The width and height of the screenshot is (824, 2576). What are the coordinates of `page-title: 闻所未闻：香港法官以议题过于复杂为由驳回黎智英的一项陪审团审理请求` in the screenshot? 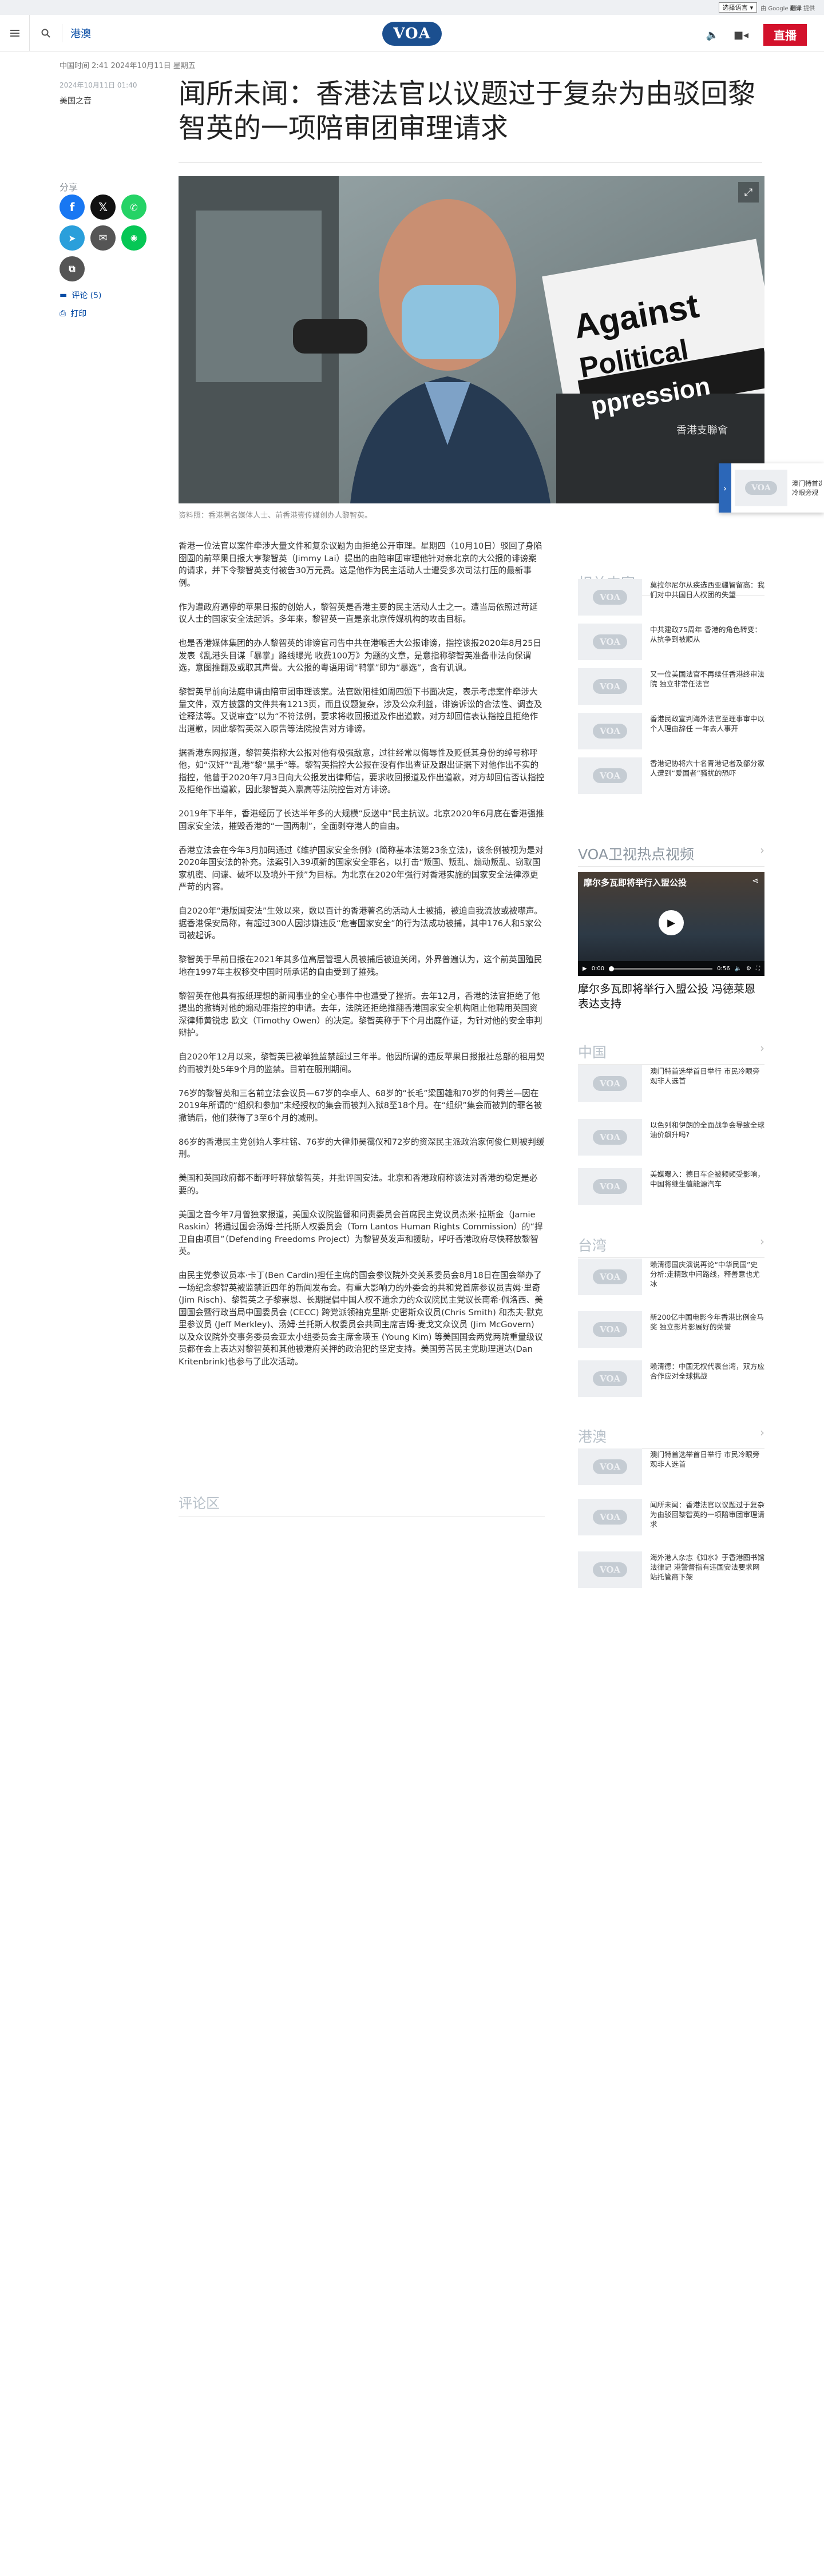 It's located at (467, 111).